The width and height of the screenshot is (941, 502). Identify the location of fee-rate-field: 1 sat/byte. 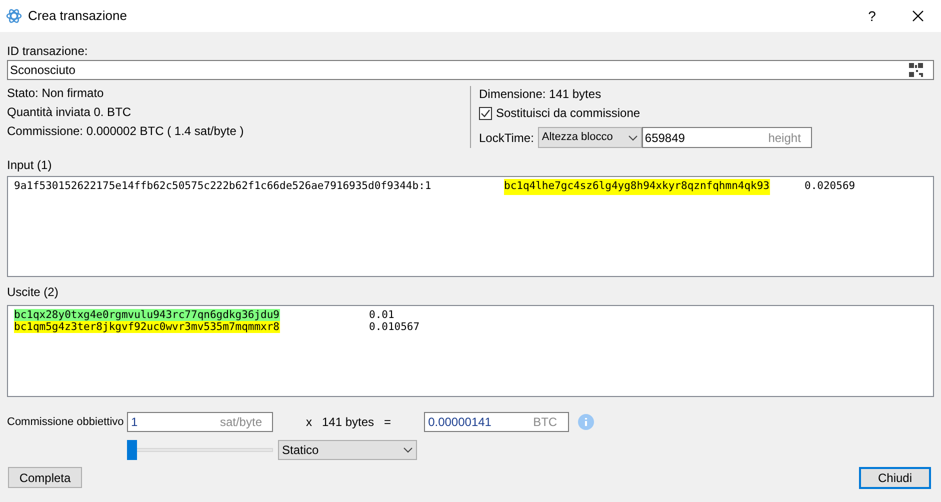
(200, 422).